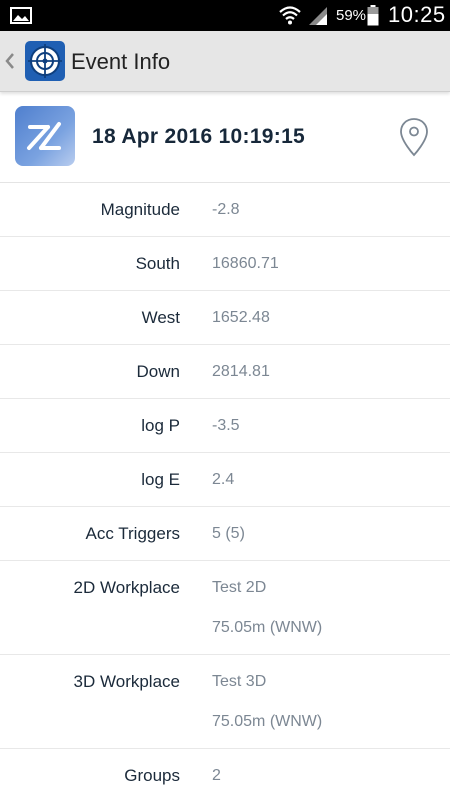 Image resolution: width=450 pixels, height=800 pixels. What do you see at coordinates (140, 209) in the screenshot?
I see `row-label: Magnitude` at bounding box center [140, 209].